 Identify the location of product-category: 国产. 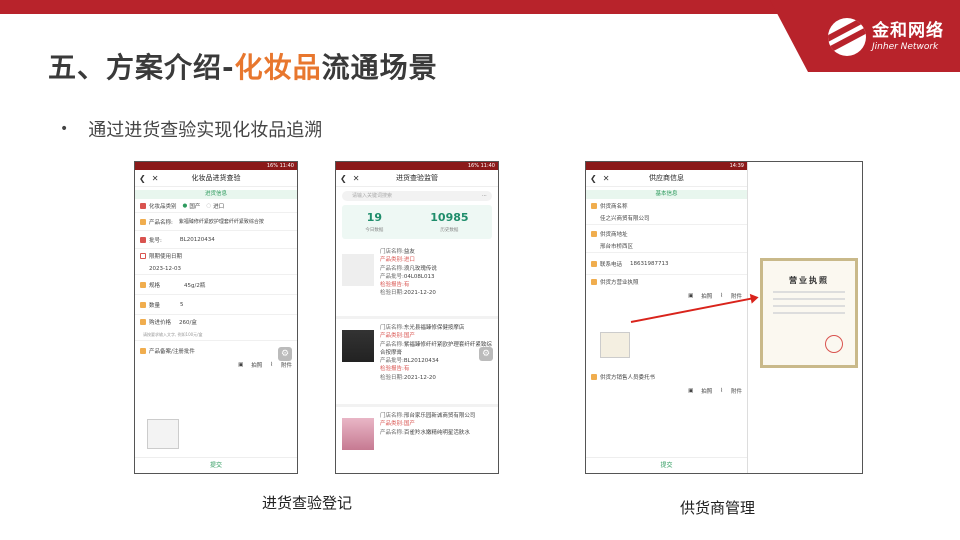
(409, 424).